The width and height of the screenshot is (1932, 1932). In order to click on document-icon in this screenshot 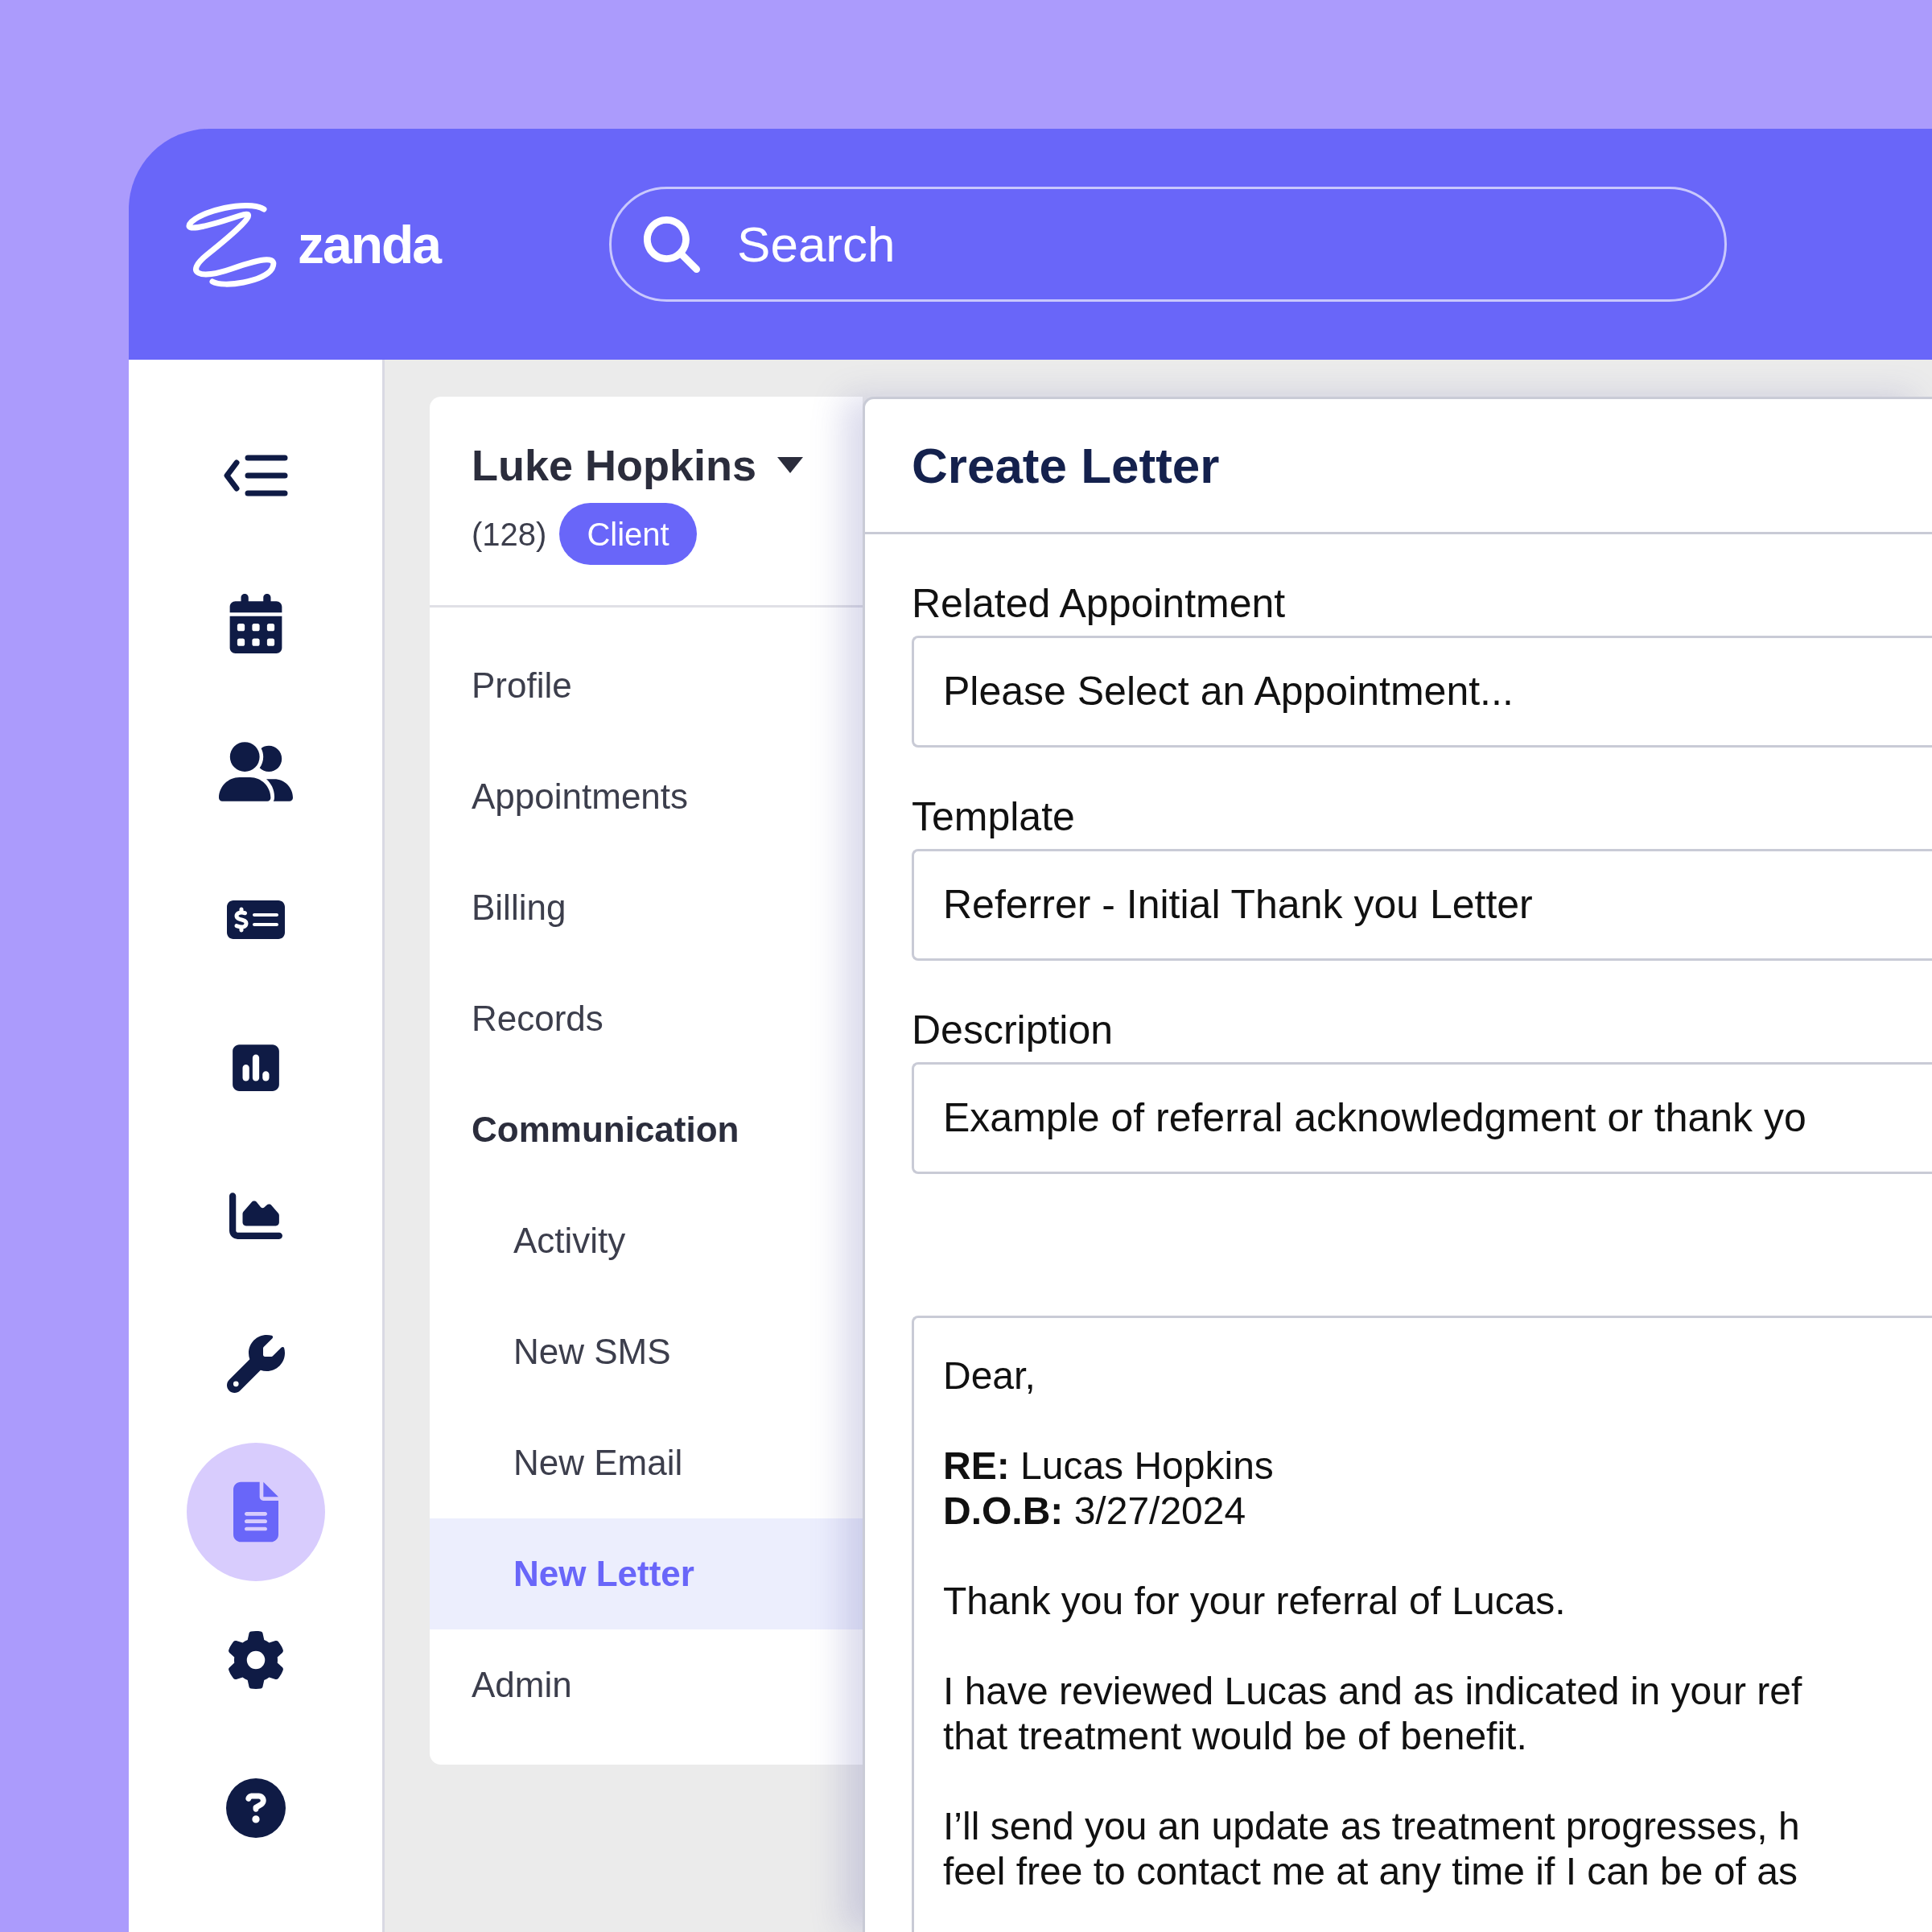, I will do `click(255, 1512)`.